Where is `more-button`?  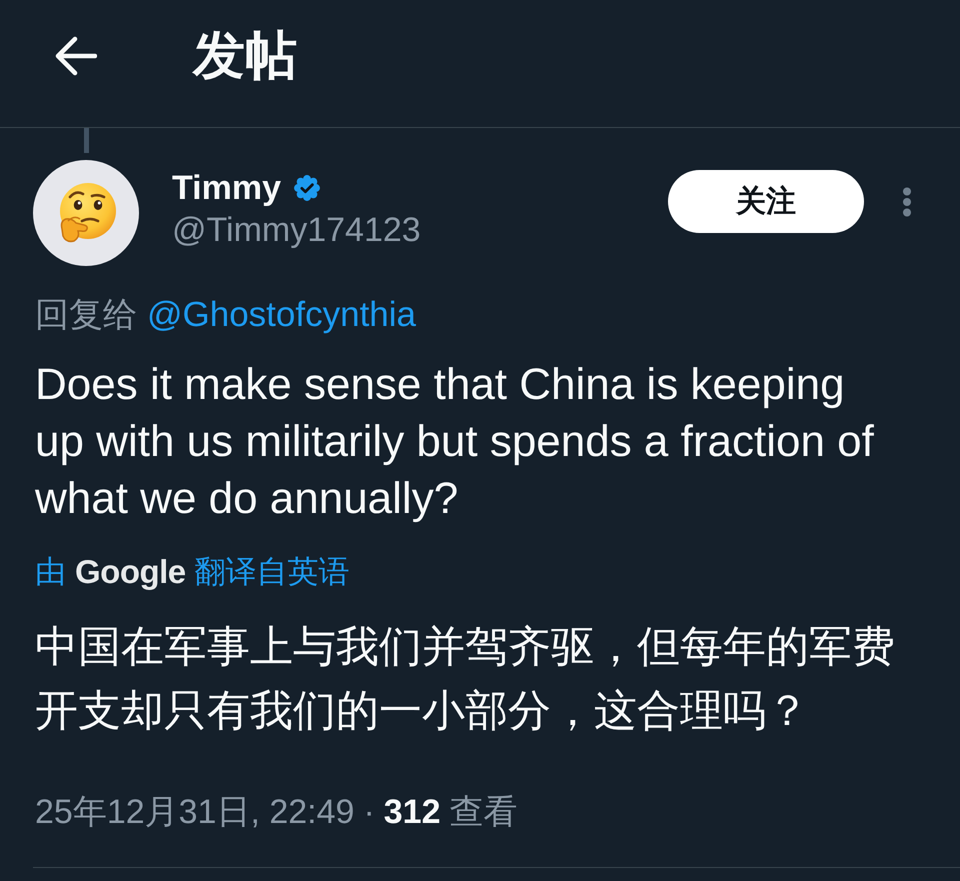
more-button is located at coordinates (907, 201).